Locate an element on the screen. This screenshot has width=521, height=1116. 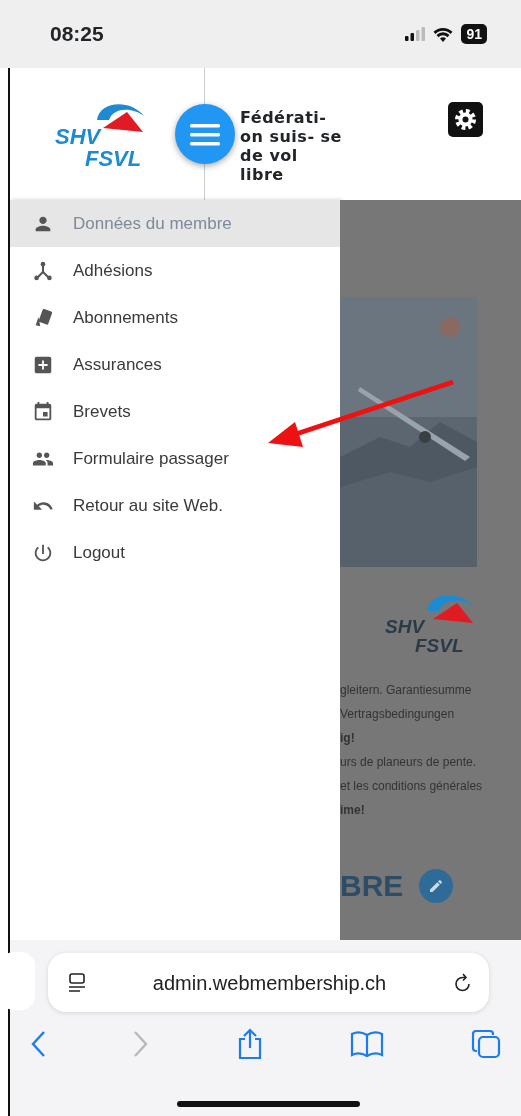
address-bar: admin.webmembership.ch is located at coordinates (268, 982).